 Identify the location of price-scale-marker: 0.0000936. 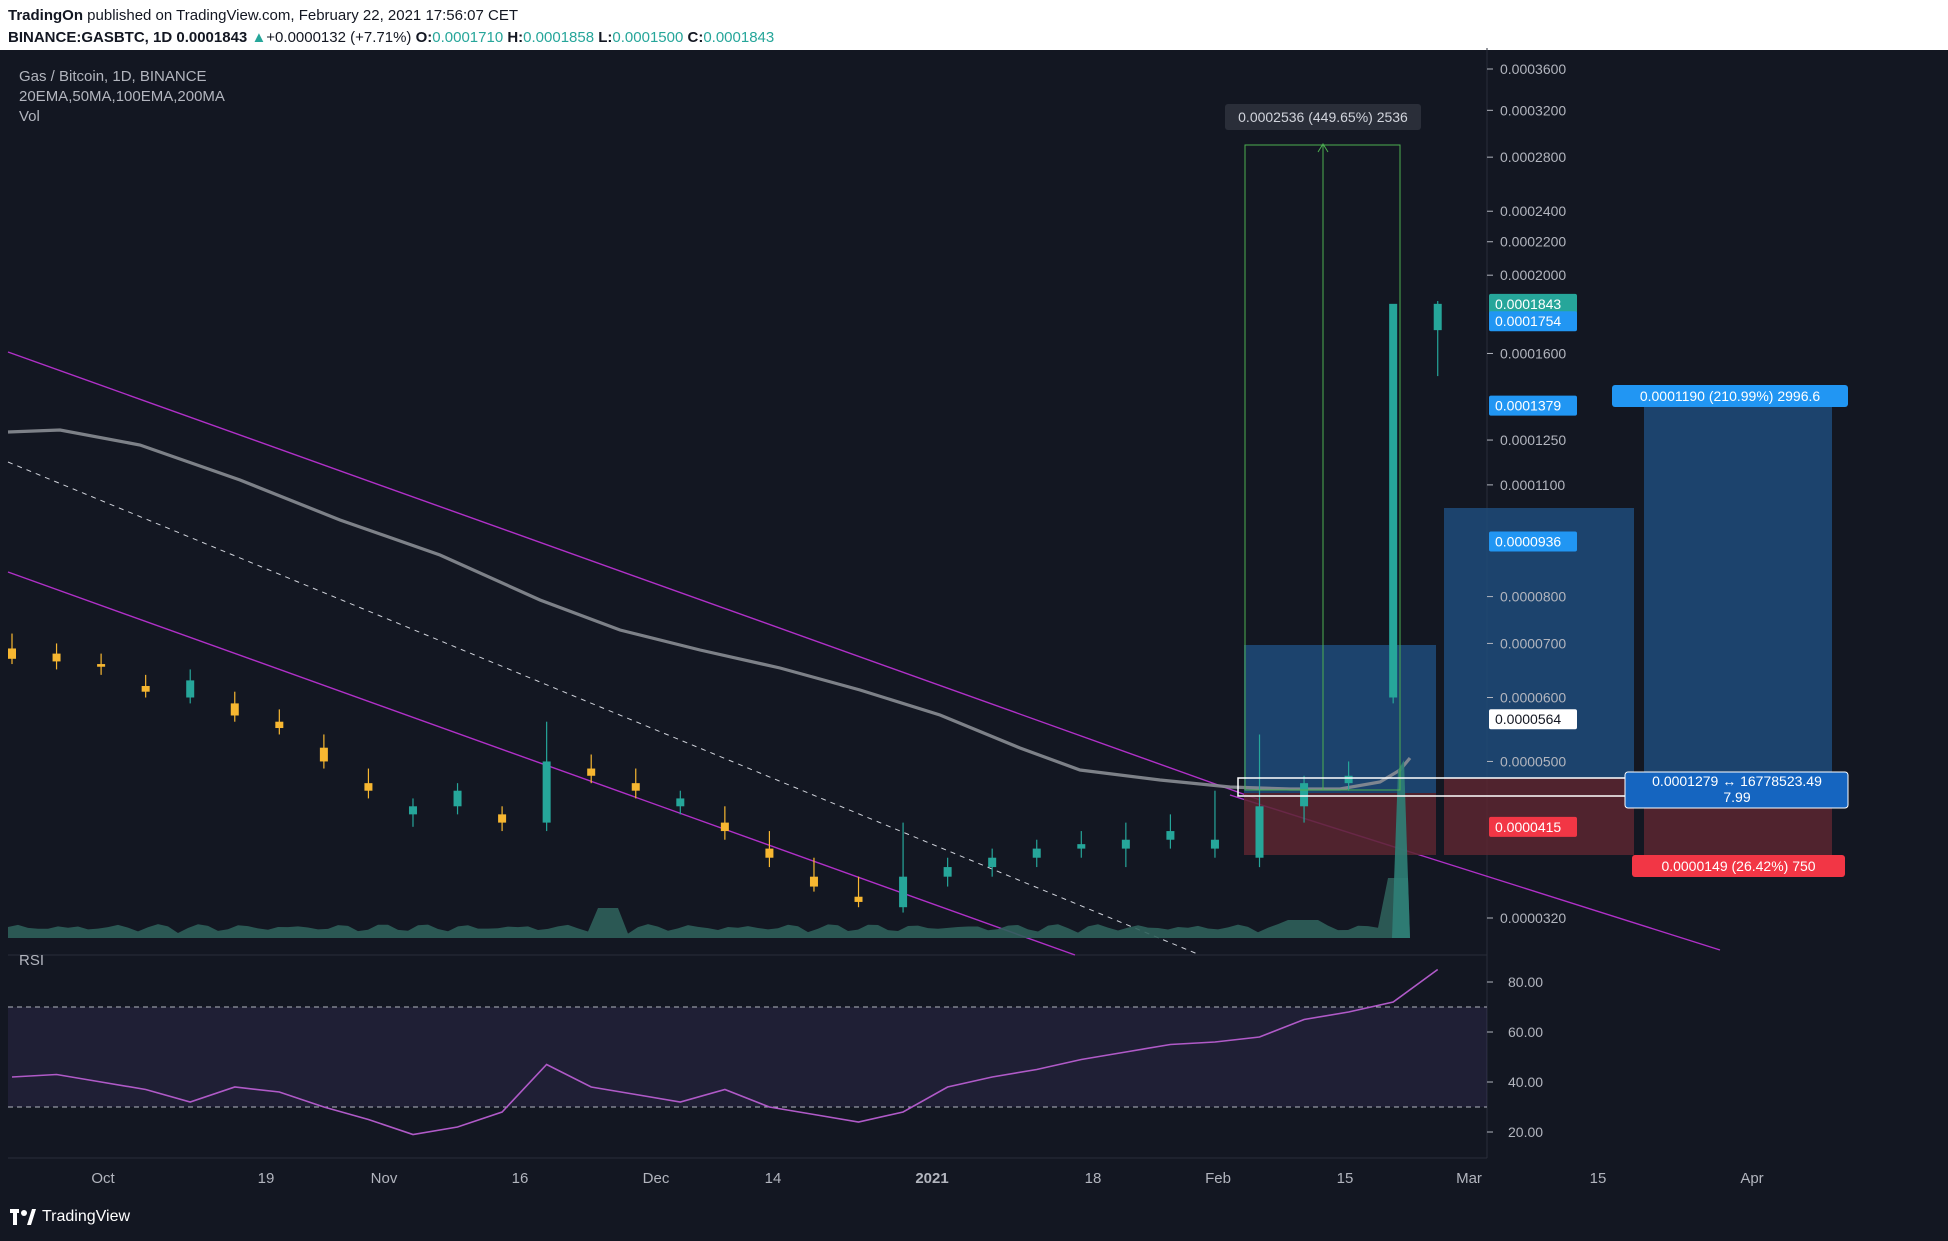
(1533, 541).